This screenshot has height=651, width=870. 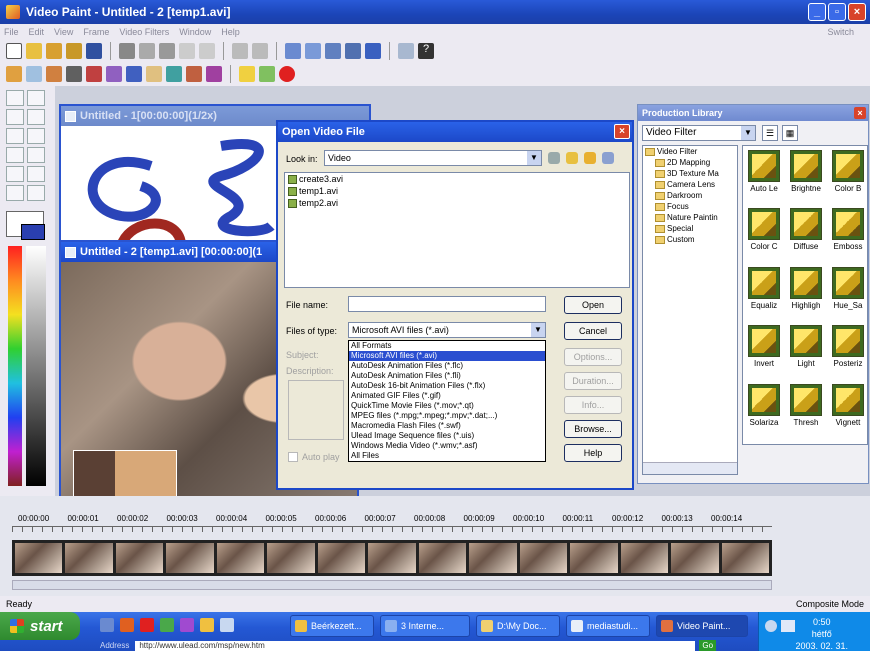 I want to click on library-category-select: Video Filter ▼, so click(x=699, y=133).